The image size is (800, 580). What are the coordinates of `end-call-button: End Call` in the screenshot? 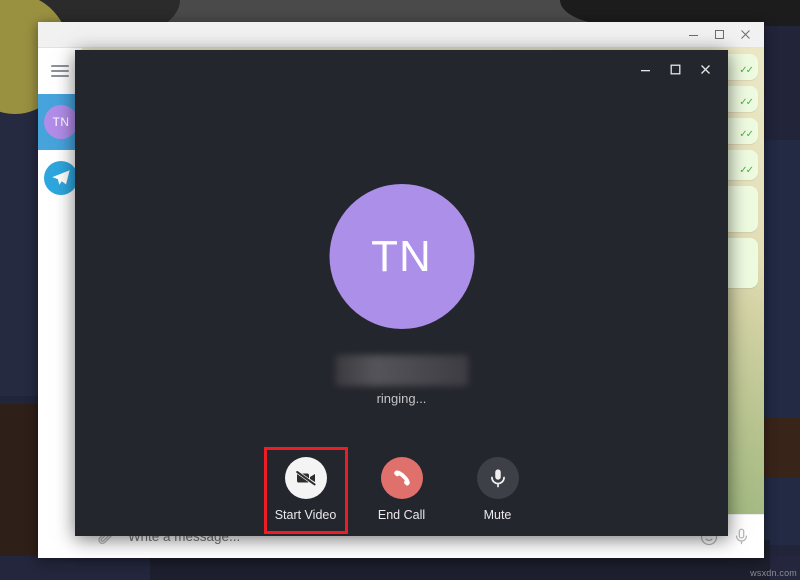 It's located at (402, 490).